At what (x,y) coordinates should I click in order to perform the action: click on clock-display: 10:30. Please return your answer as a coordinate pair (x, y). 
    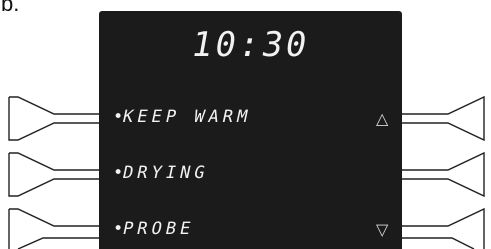
    Looking at the image, I should click on (250, 45).